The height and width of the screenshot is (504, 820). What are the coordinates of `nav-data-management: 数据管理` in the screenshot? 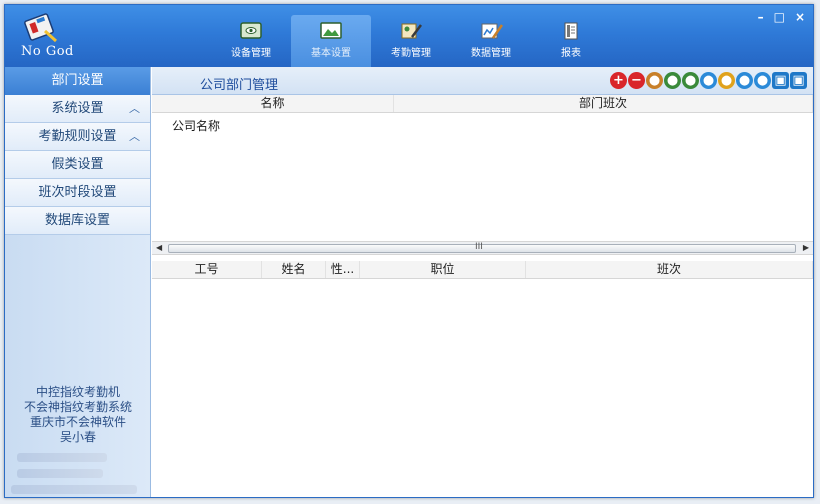 It's located at (491, 41).